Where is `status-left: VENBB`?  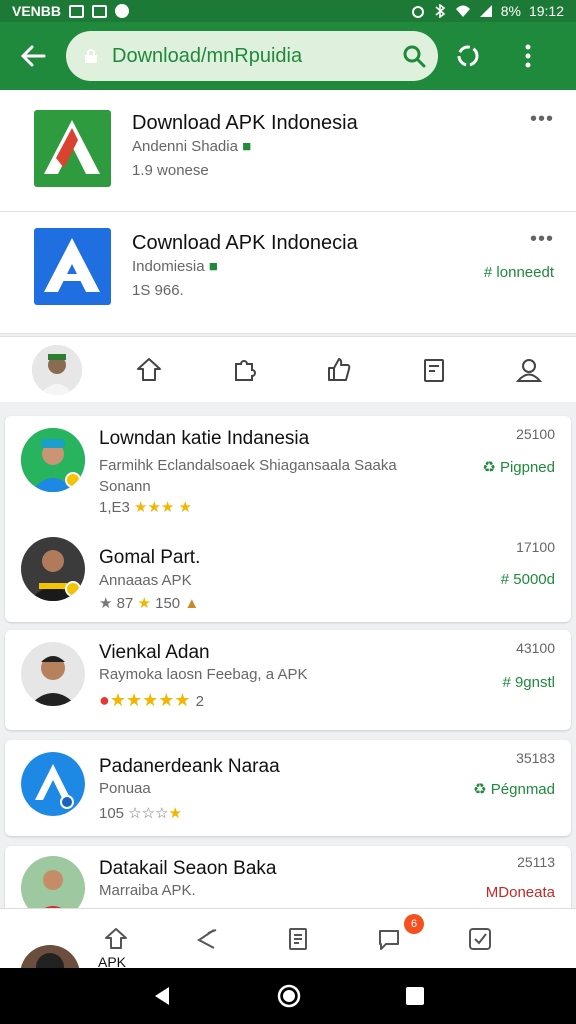 status-left: VENBB is located at coordinates (71, 11).